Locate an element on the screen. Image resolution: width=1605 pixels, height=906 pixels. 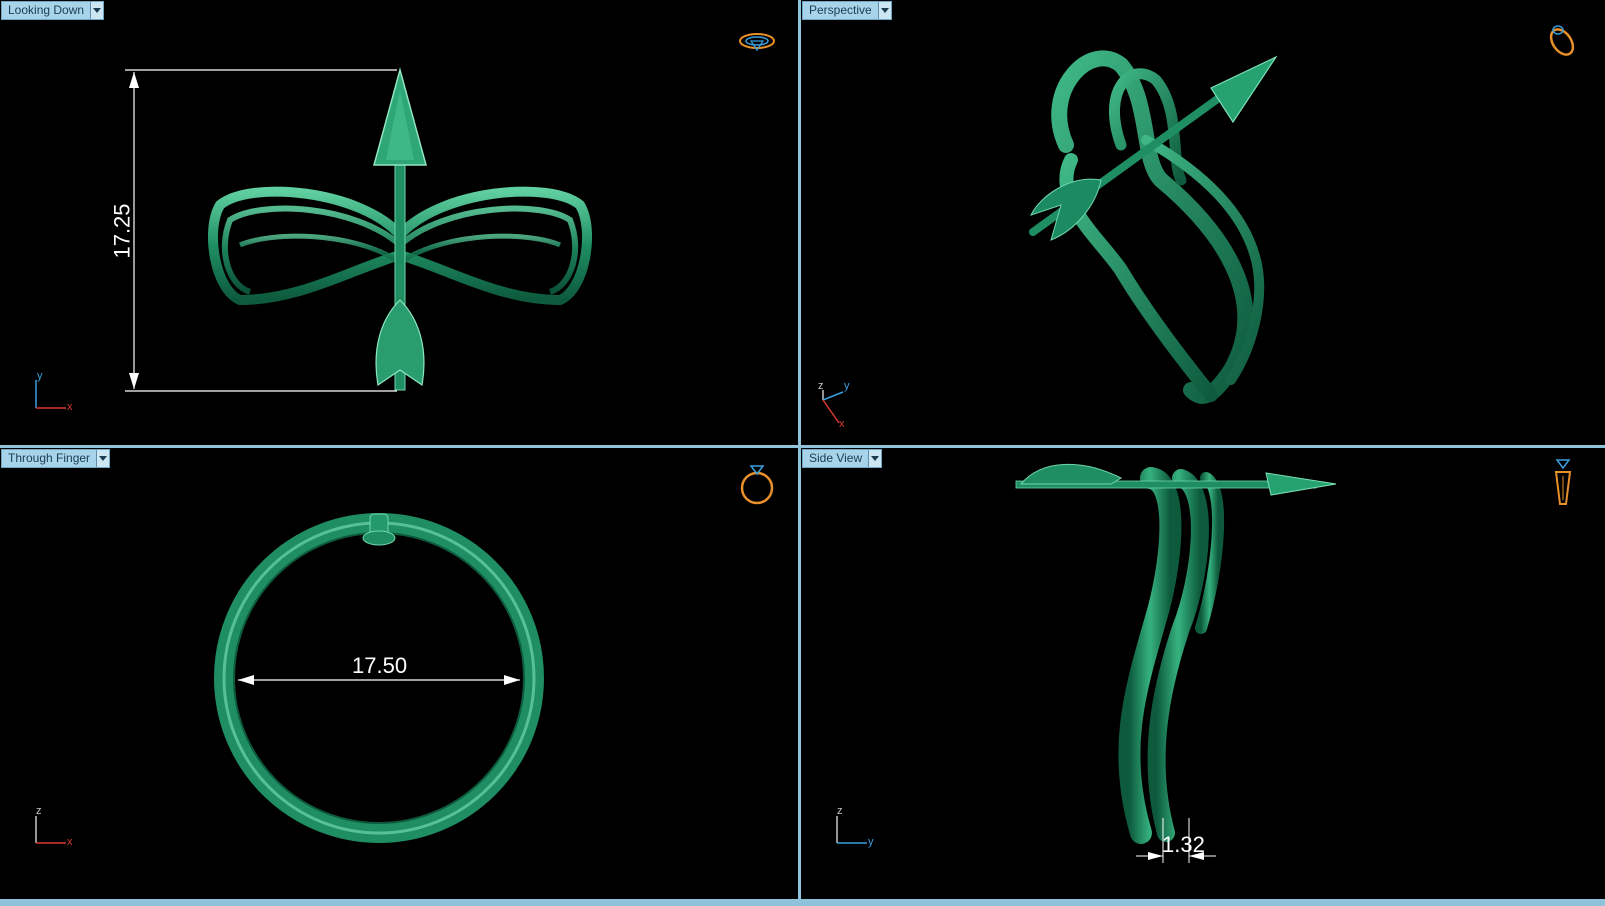
tab-through-finger: Through Finger is located at coordinates (56, 458).